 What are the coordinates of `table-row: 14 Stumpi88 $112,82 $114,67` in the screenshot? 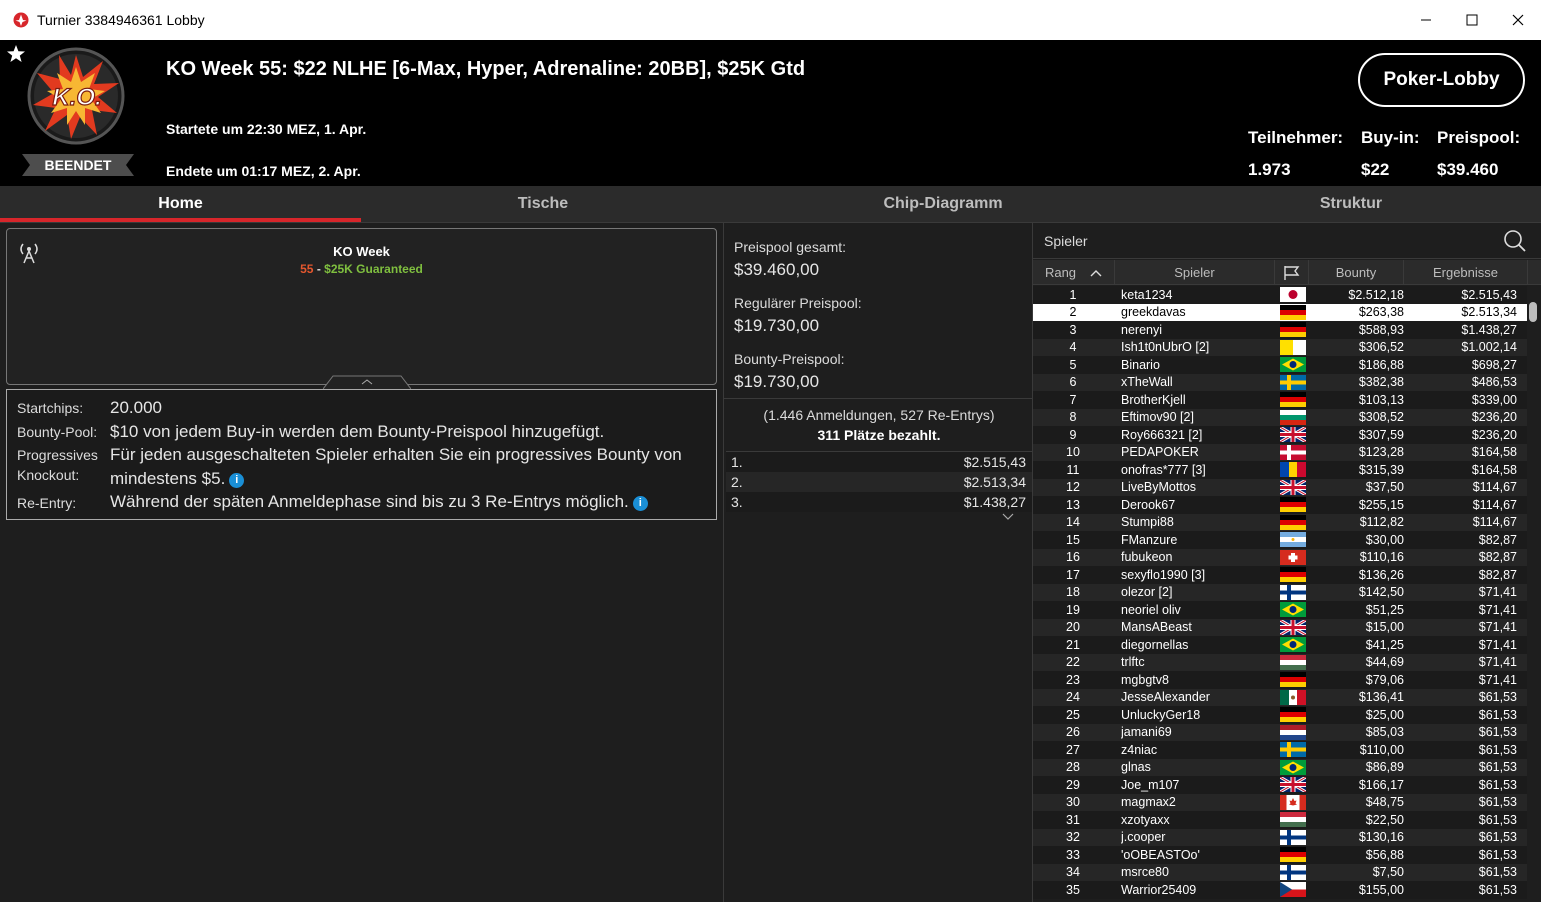 It's located at (1280, 522).